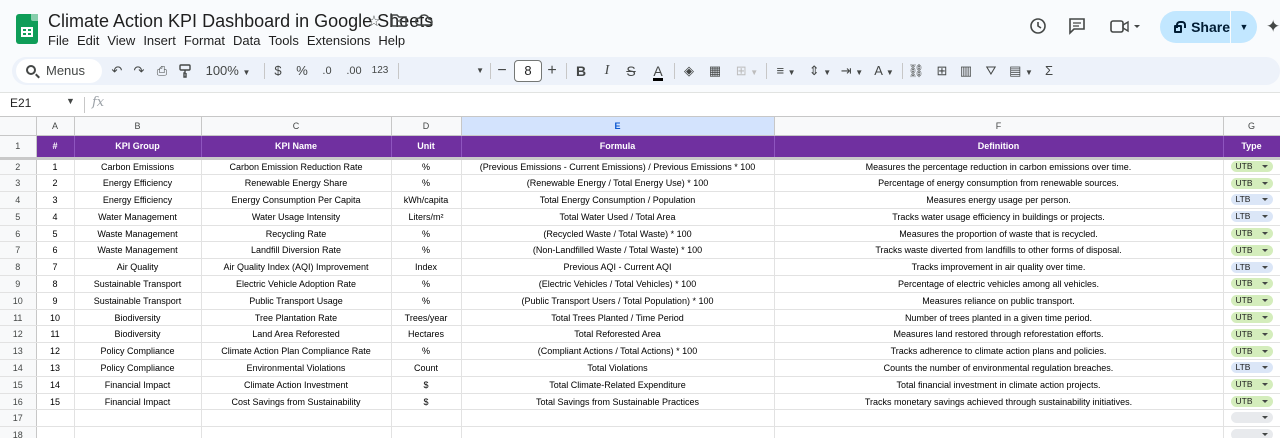 The image size is (1280, 438). What do you see at coordinates (618, 368) in the screenshot?
I see `cell-formula: Total Violations` at bounding box center [618, 368].